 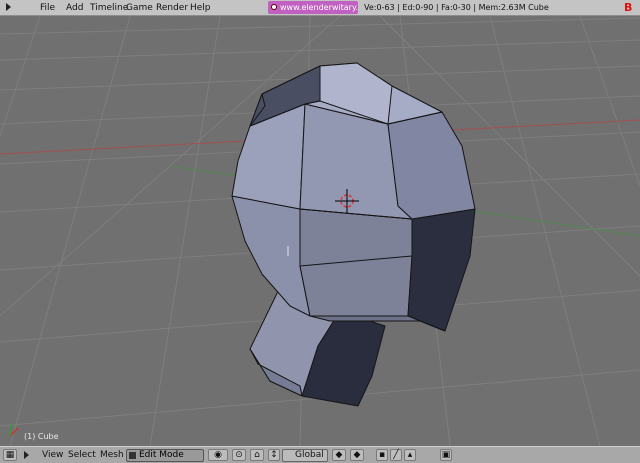 What do you see at coordinates (628, 7) in the screenshot?
I see `blender-logo-icon: B` at bounding box center [628, 7].